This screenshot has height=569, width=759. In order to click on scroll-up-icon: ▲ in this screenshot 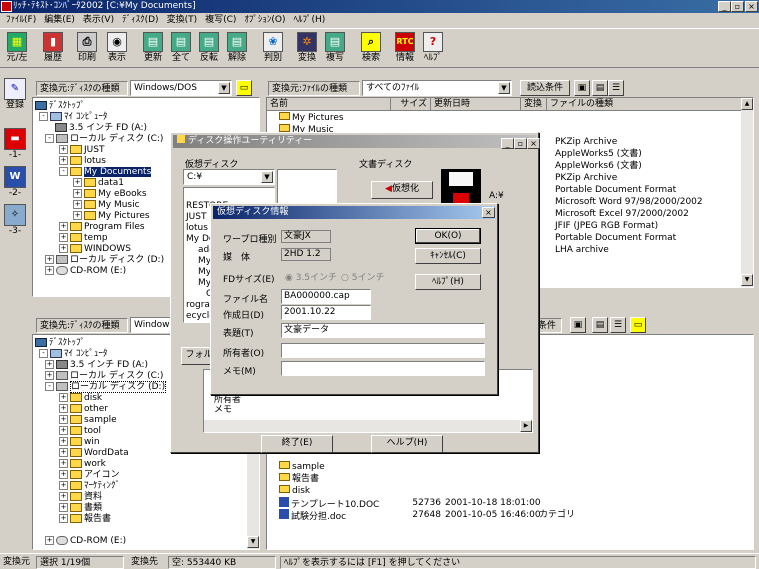, I will do `click(747, 104)`.